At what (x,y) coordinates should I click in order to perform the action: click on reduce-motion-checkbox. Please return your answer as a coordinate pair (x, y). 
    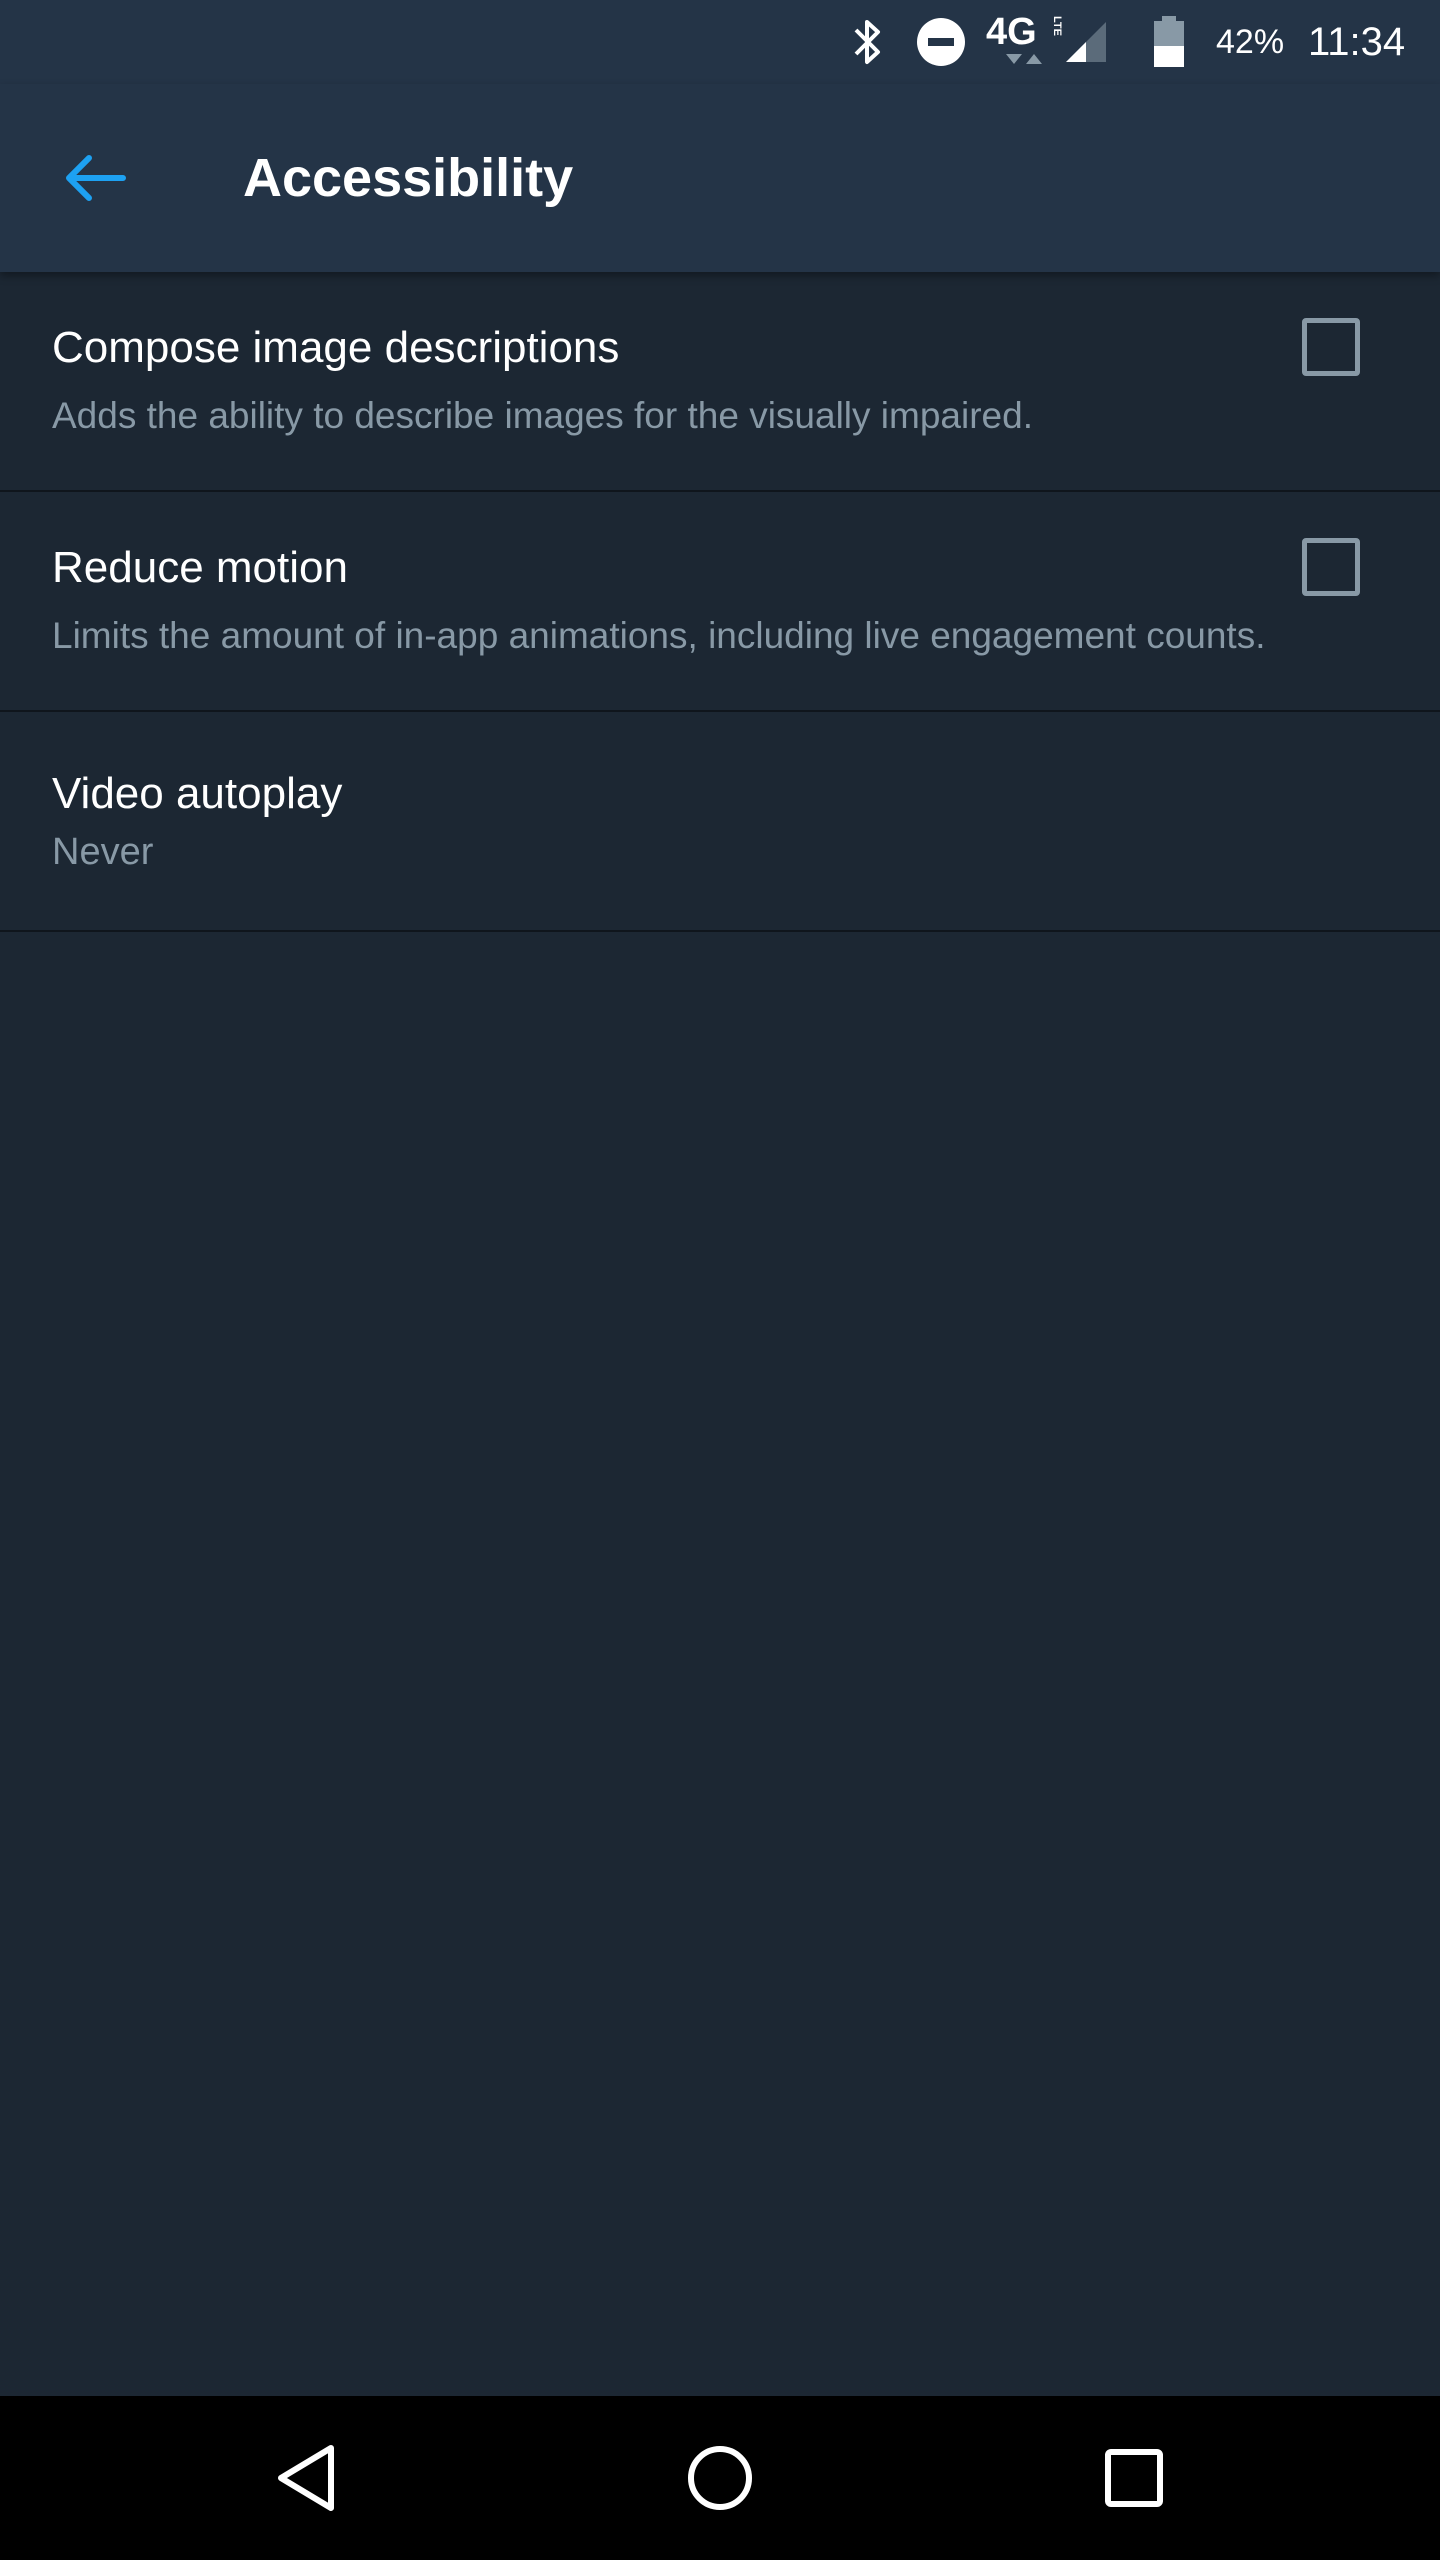
    Looking at the image, I should click on (1331, 567).